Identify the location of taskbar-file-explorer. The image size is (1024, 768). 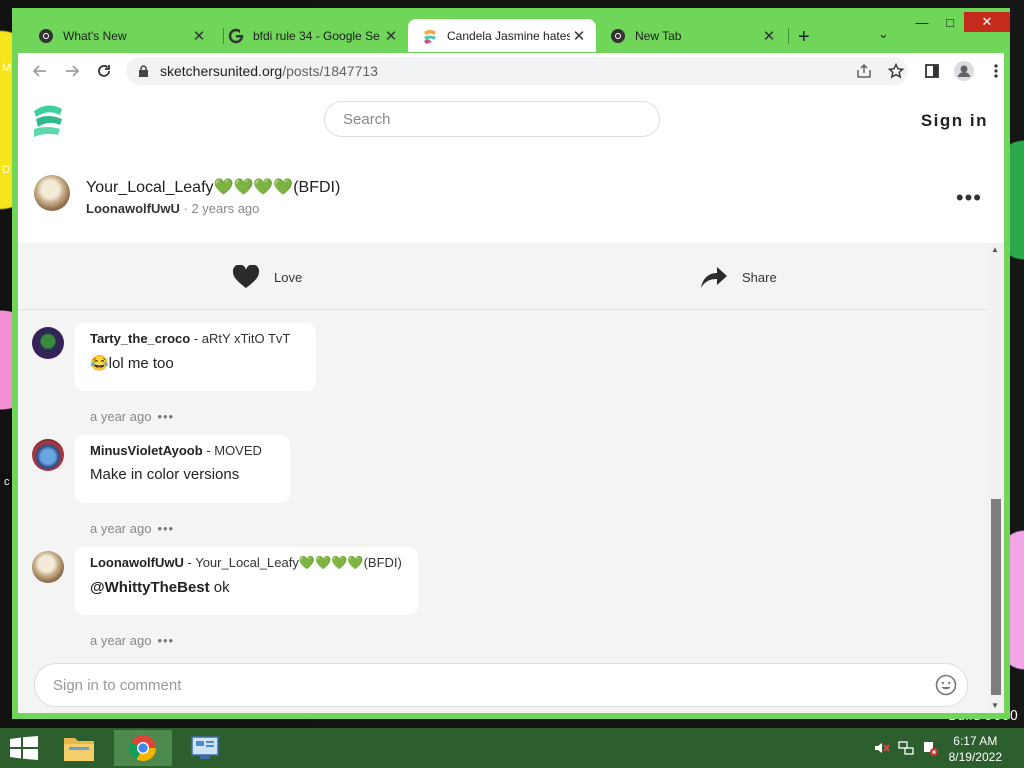
(79, 748).